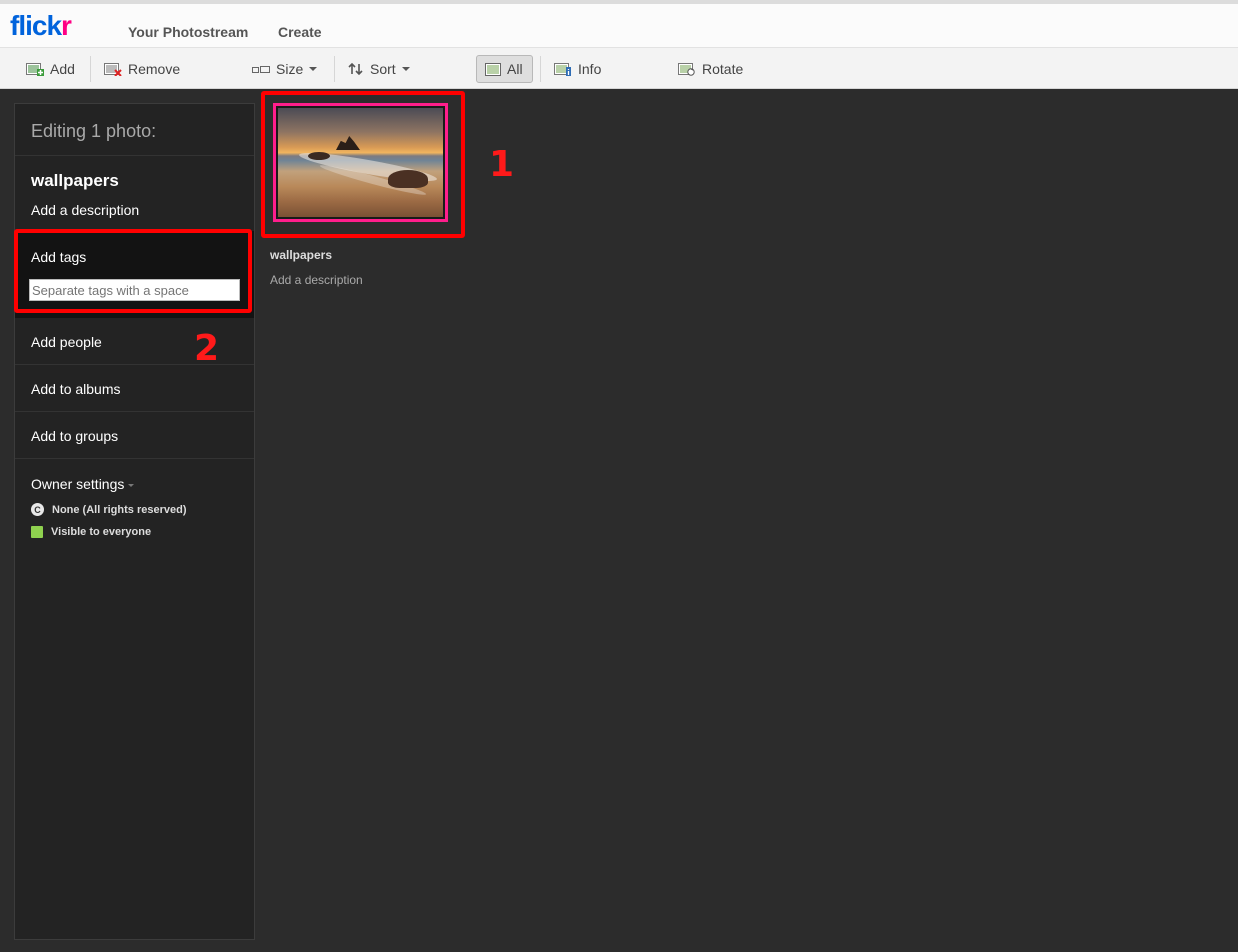 The width and height of the screenshot is (1238, 952). What do you see at coordinates (134, 435) in the screenshot?
I see `add-to-groups-item: Add to groups` at bounding box center [134, 435].